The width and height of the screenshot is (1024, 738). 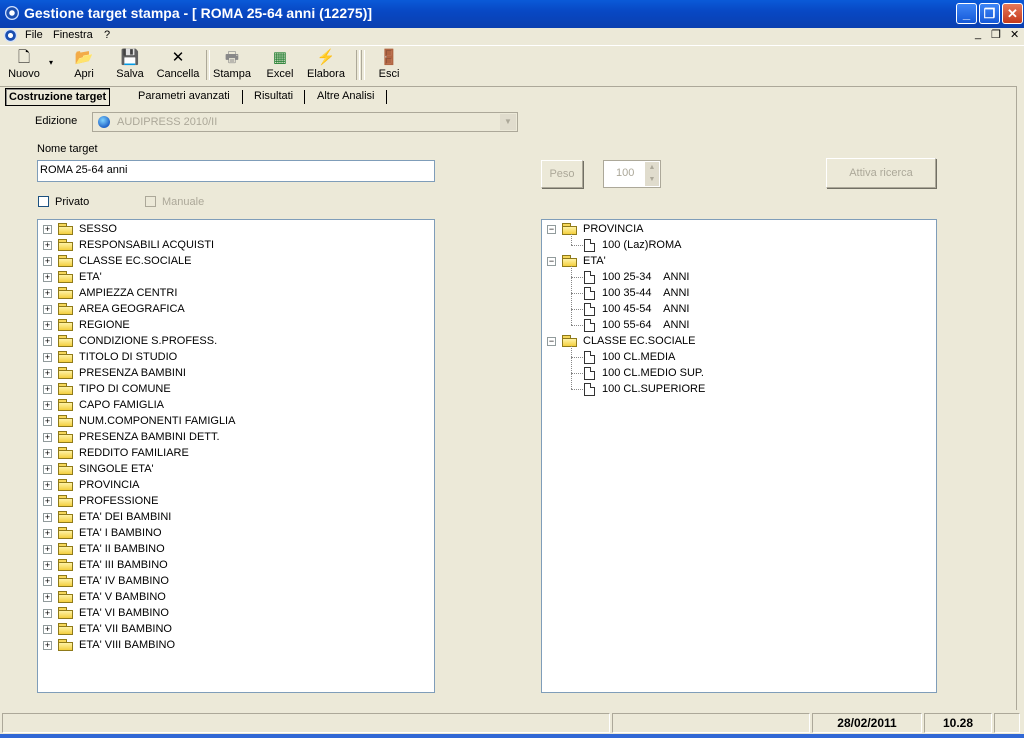 I want to click on manuale-checkbox, so click(x=150, y=201).